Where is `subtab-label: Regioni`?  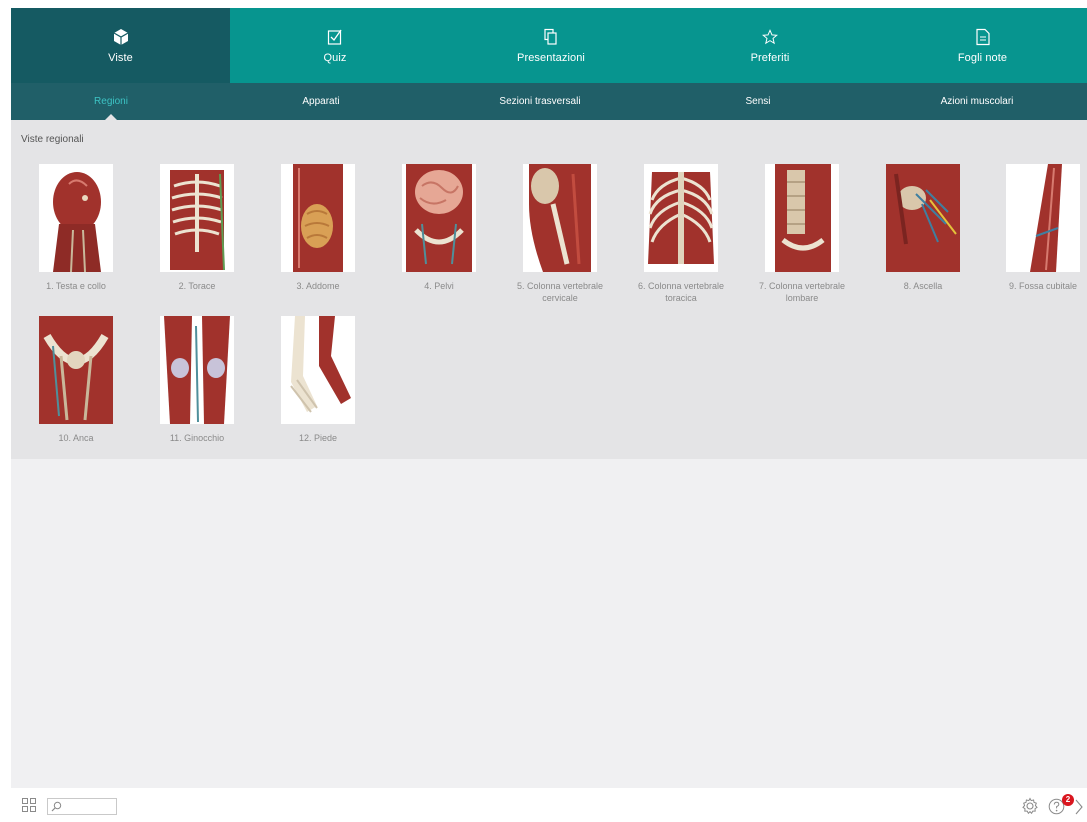 subtab-label: Regioni is located at coordinates (111, 101).